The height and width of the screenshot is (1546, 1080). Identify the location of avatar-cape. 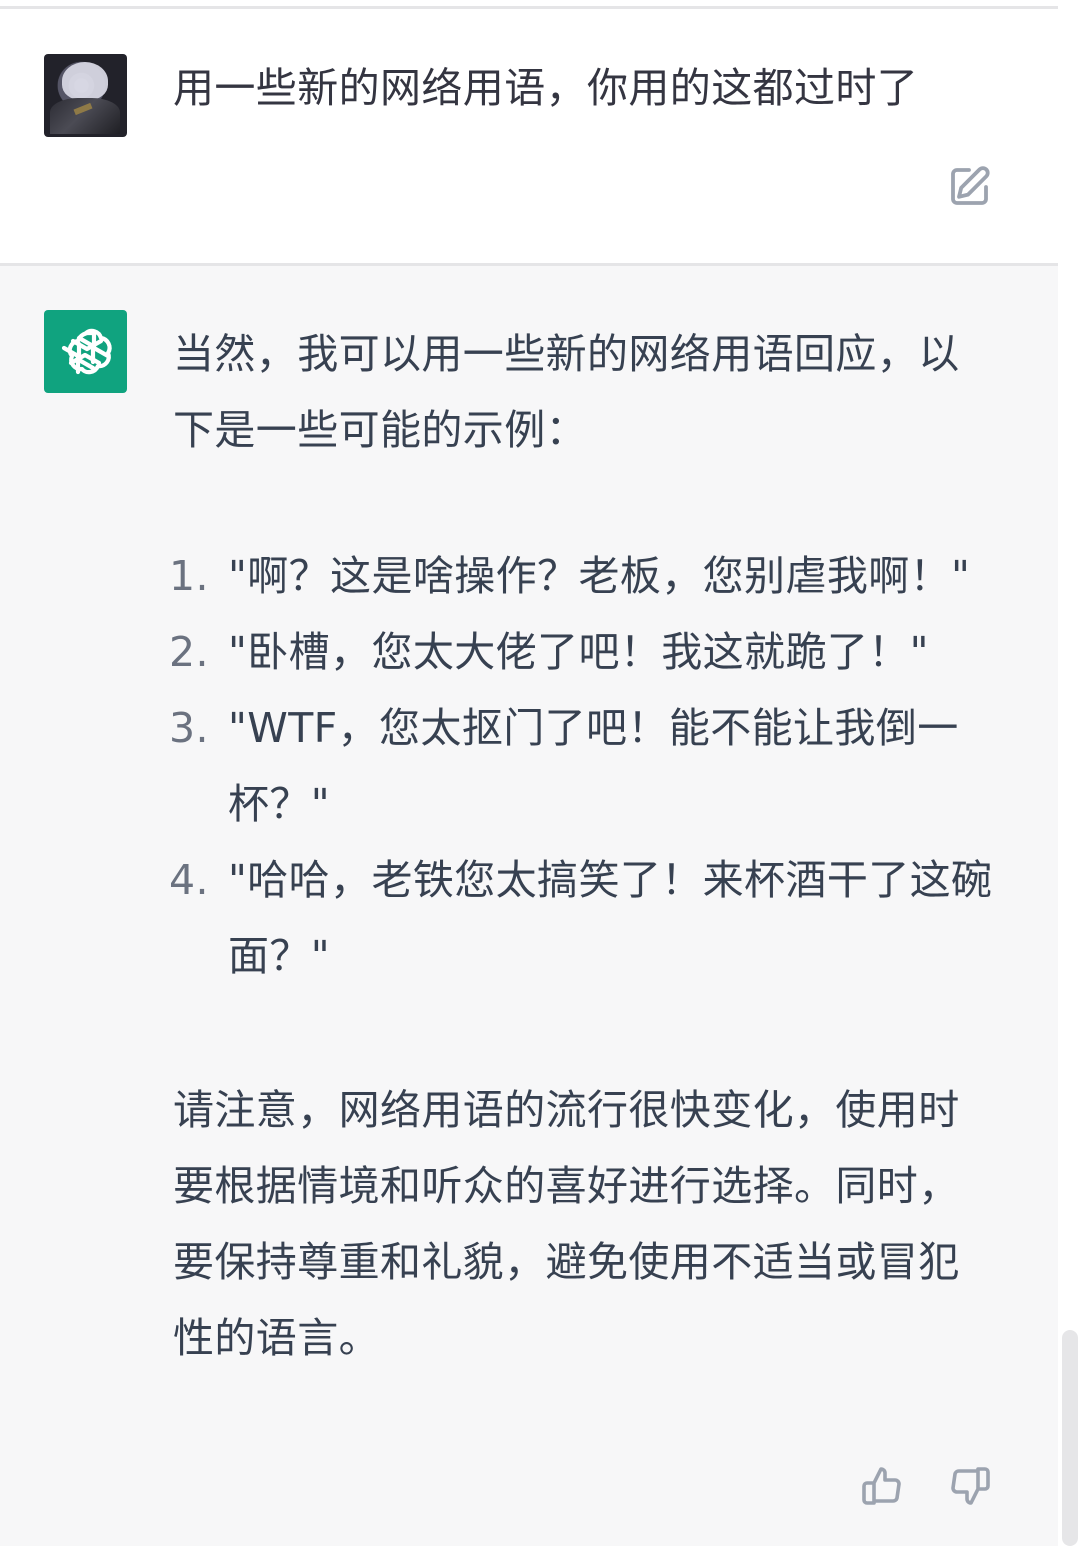
(85, 116).